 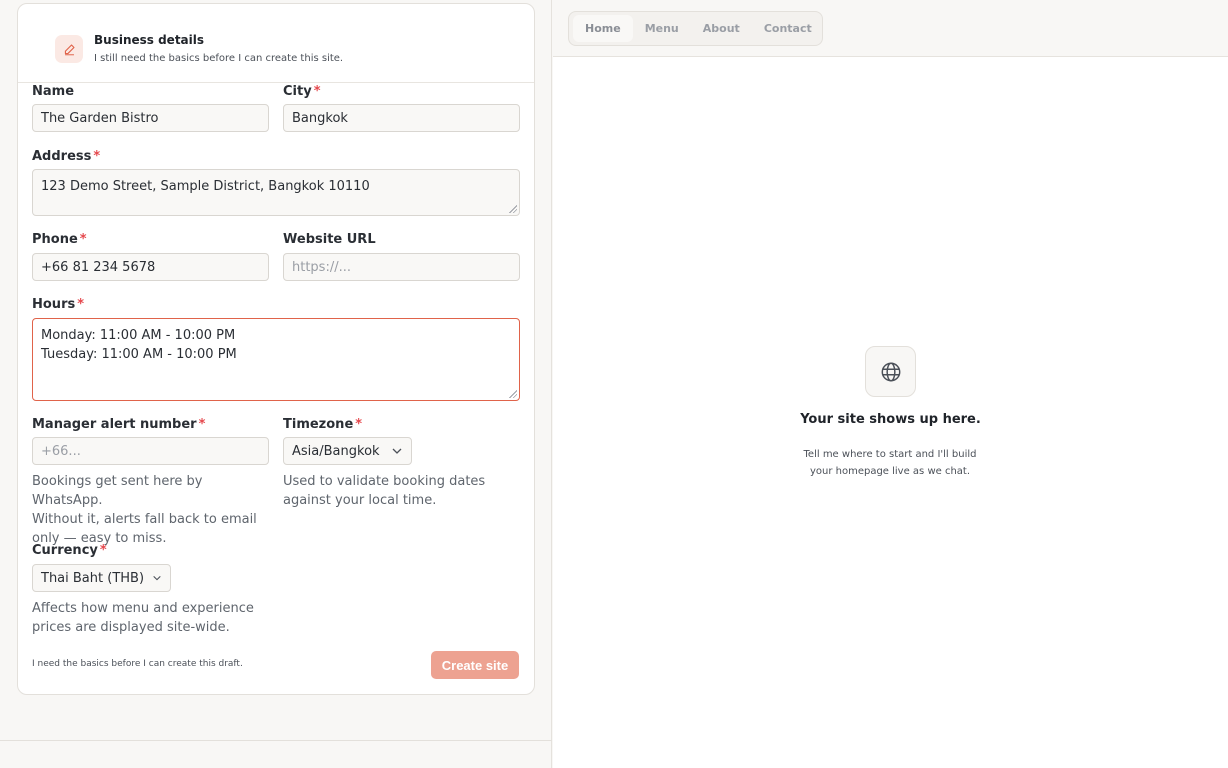 I want to click on city-label: City *, so click(x=302, y=91).